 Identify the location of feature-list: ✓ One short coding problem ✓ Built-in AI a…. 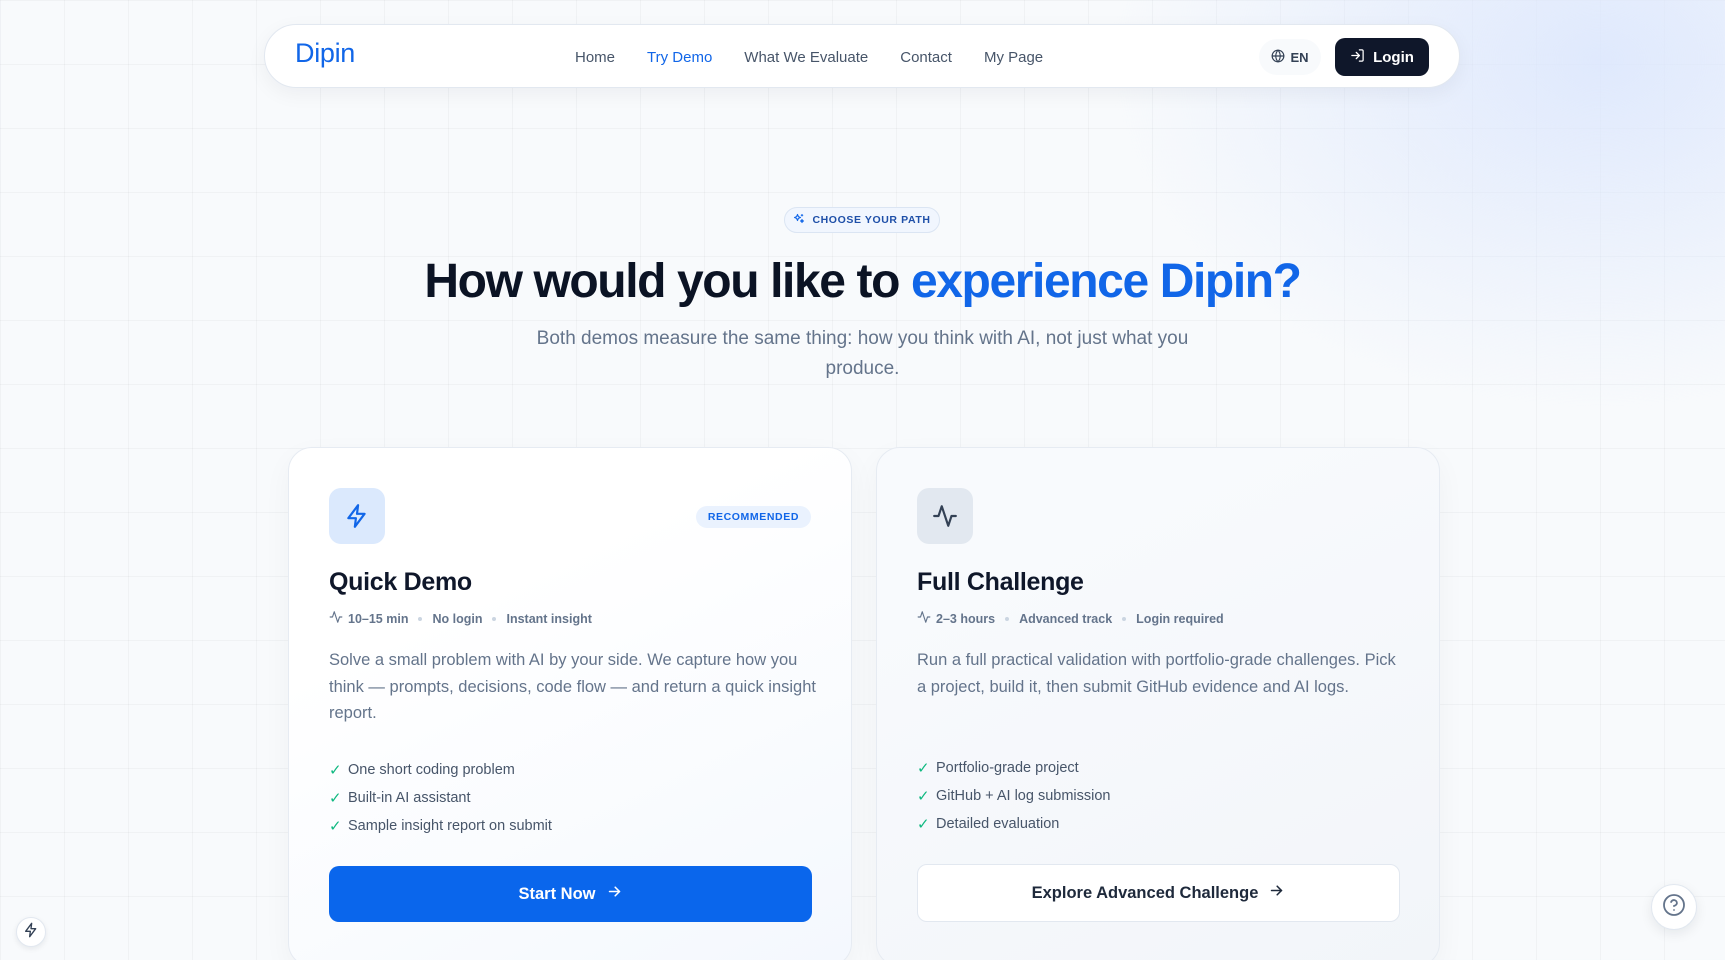
(440, 798).